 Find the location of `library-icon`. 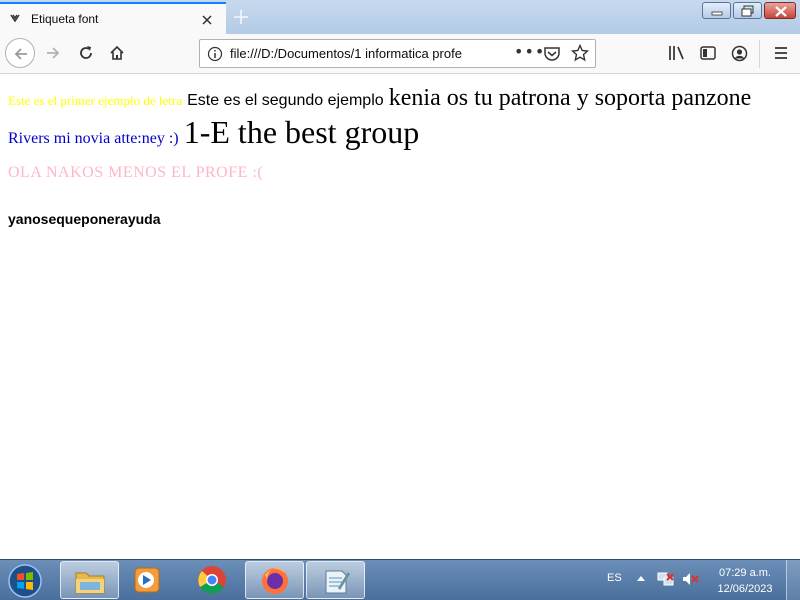

library-icon is located at coordinates (677, 53).